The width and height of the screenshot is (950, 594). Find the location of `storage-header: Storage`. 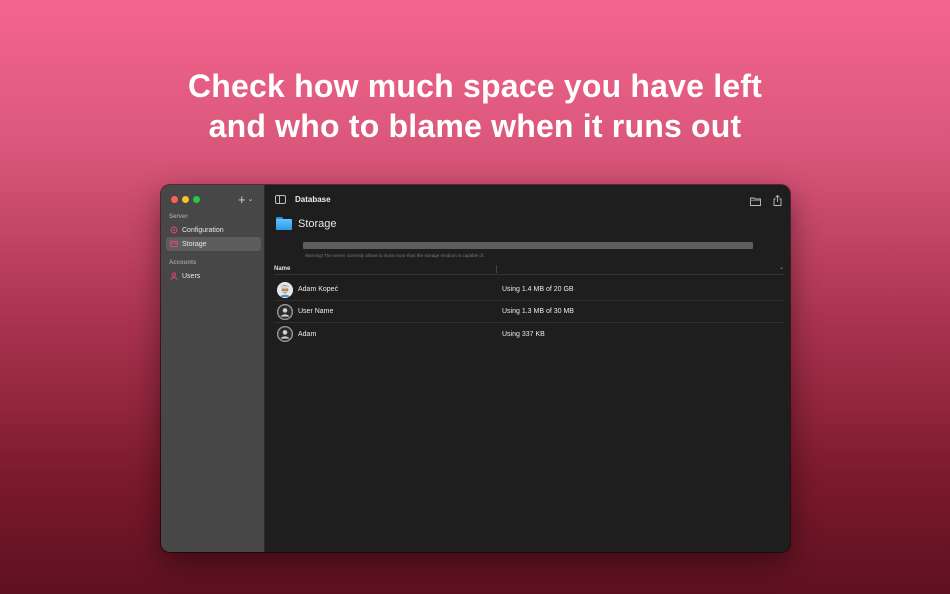

storage-header: Storage is located at coordinates (306, 223).